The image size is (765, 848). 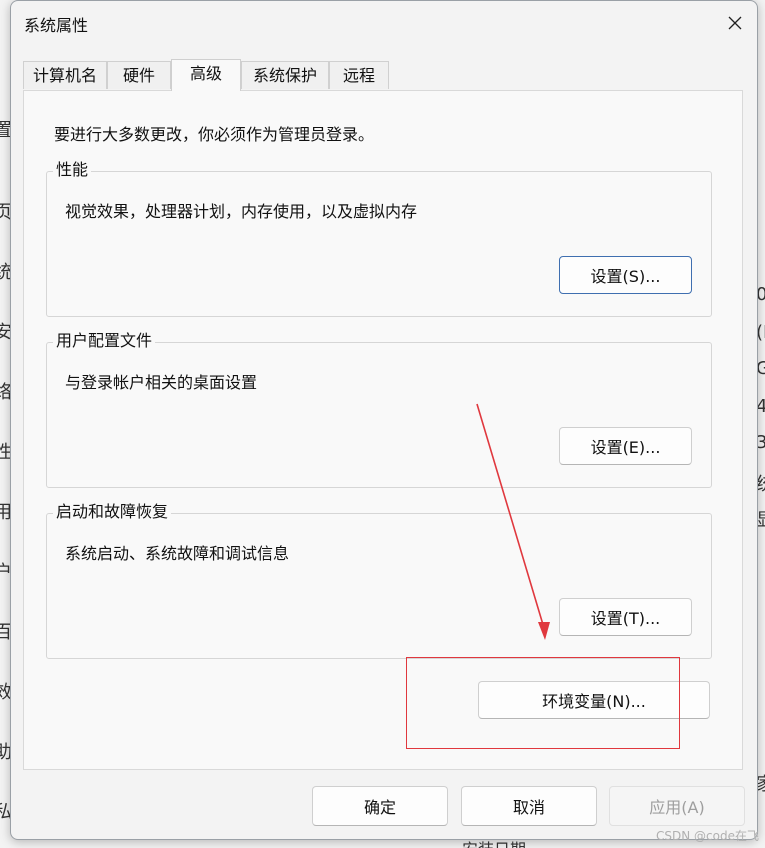 I want to click on tab-remote: 远程, so click(x=359, y=75).